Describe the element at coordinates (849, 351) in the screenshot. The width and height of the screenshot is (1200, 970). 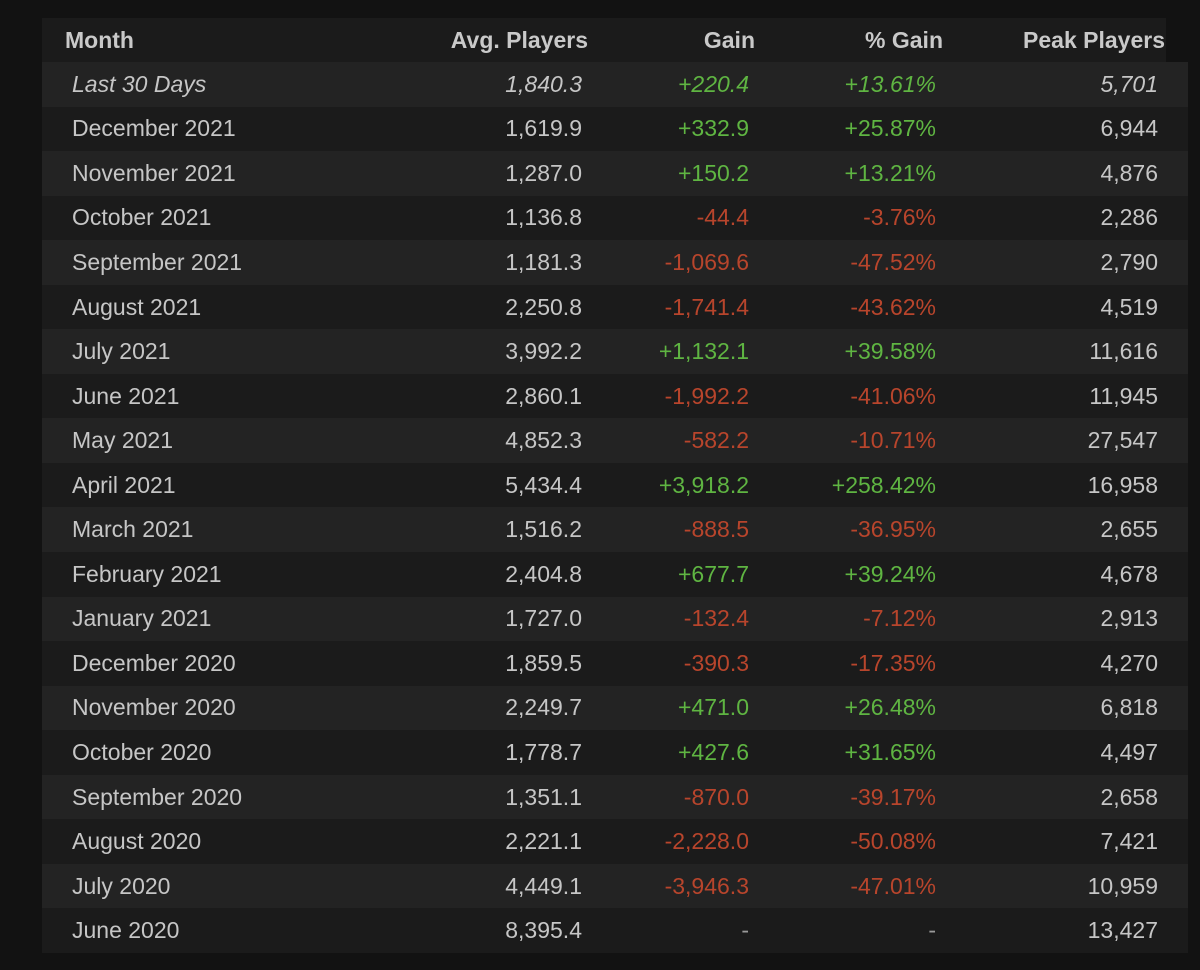
I see `cell-percent-gain: +39.58%` at that location.